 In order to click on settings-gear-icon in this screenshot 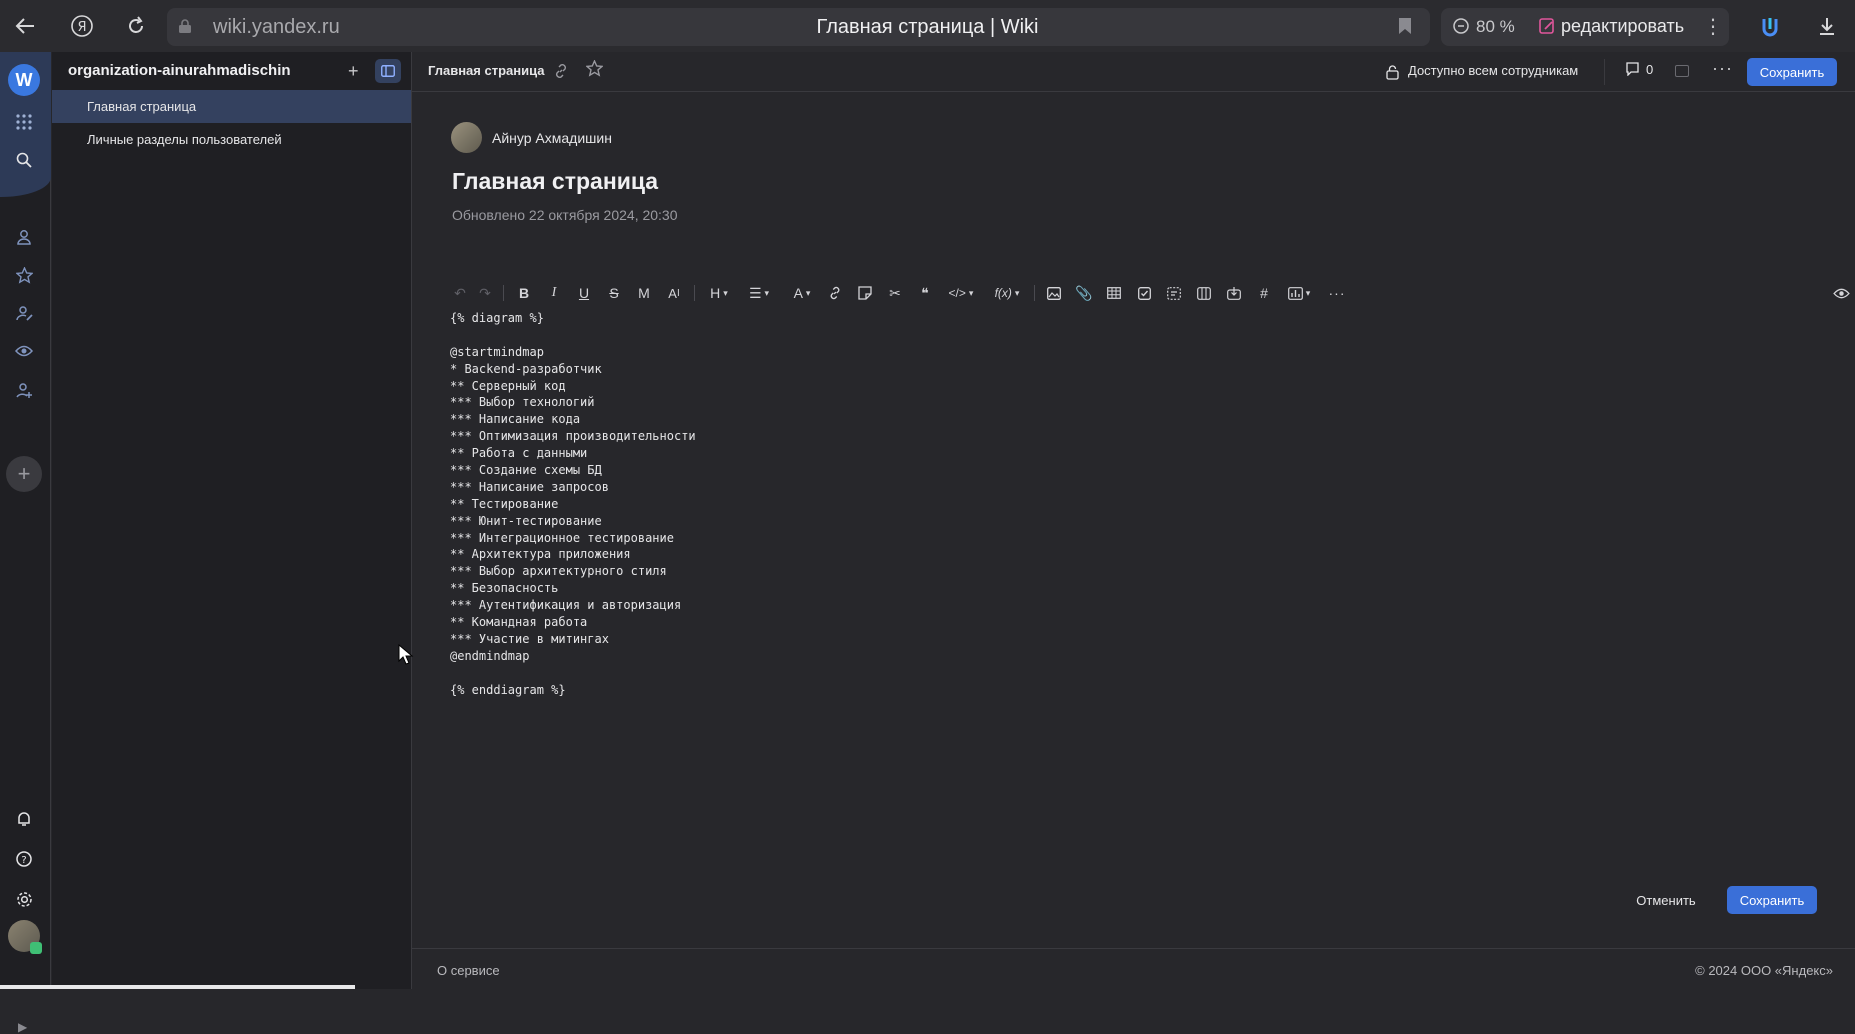, I will do `click(24, 899)`.